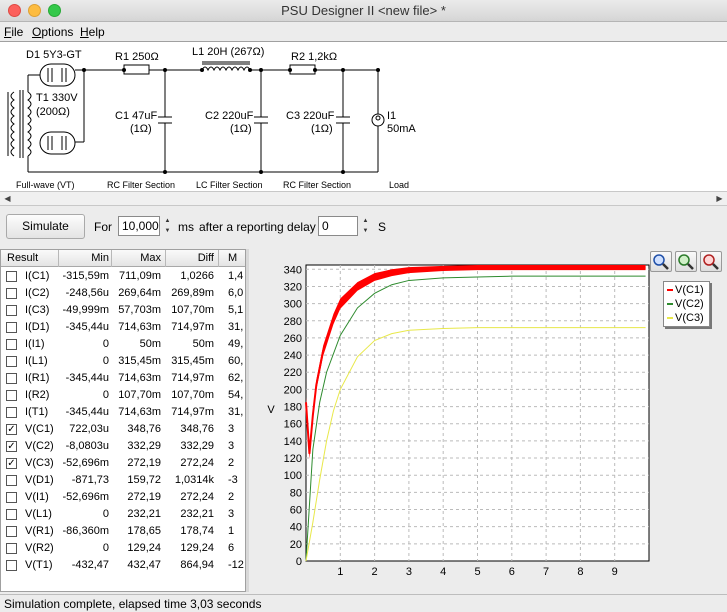 The height and width of the screenshot is (612, 727). Describe the element at coordinates (137, 57) in the screenshot. I see `r1-label: R1 250Ω` at that location.